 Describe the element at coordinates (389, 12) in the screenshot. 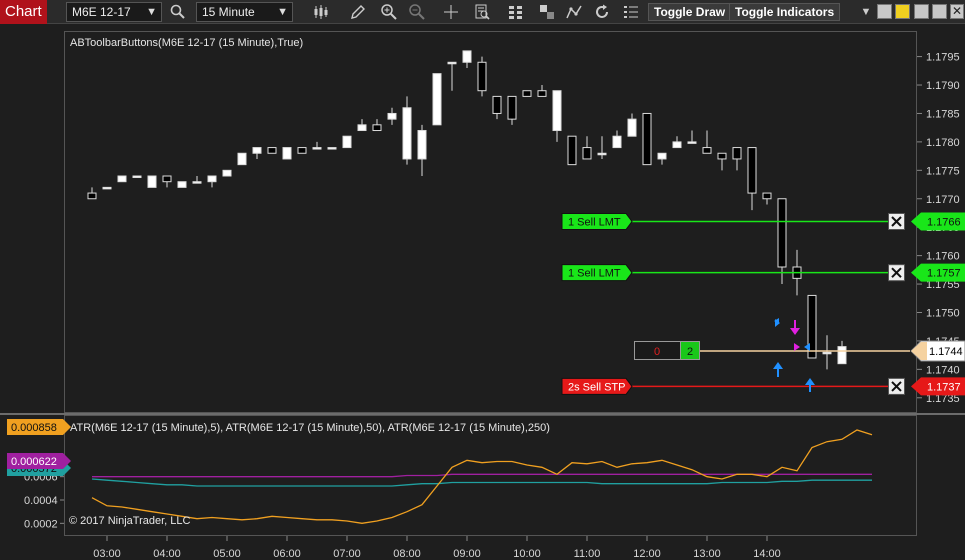

I see `zoom-in-icon` at that location.